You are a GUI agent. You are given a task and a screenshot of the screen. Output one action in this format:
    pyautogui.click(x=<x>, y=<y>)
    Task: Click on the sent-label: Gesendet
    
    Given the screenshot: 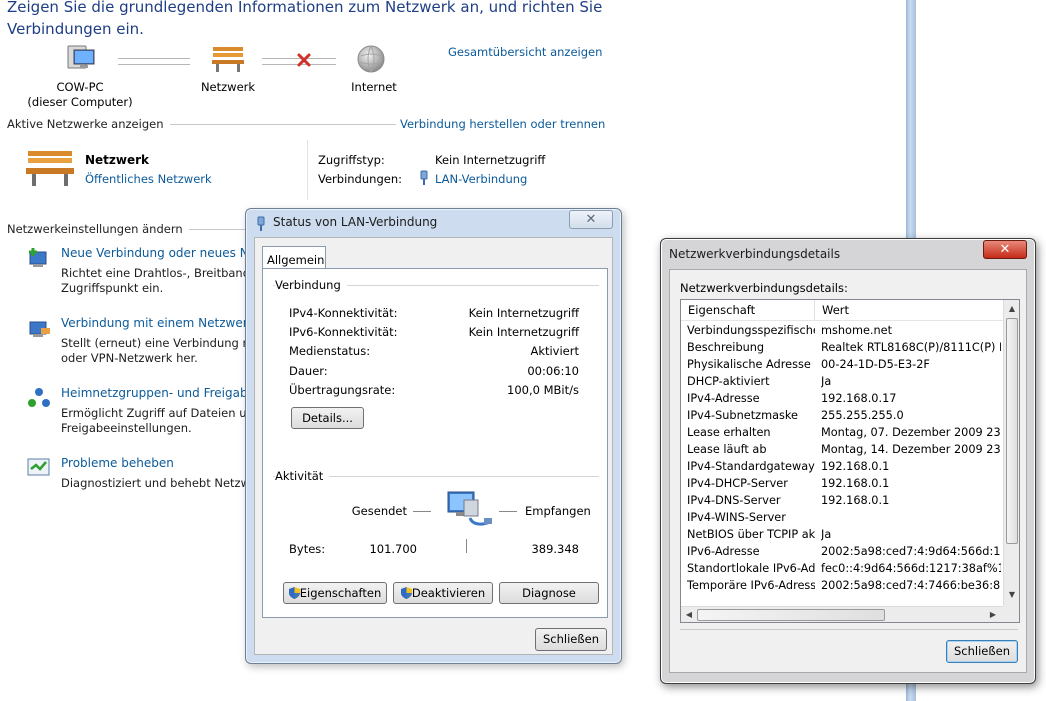 What is the action you would take?
    pyautogui.click(x=379, y=511)
    